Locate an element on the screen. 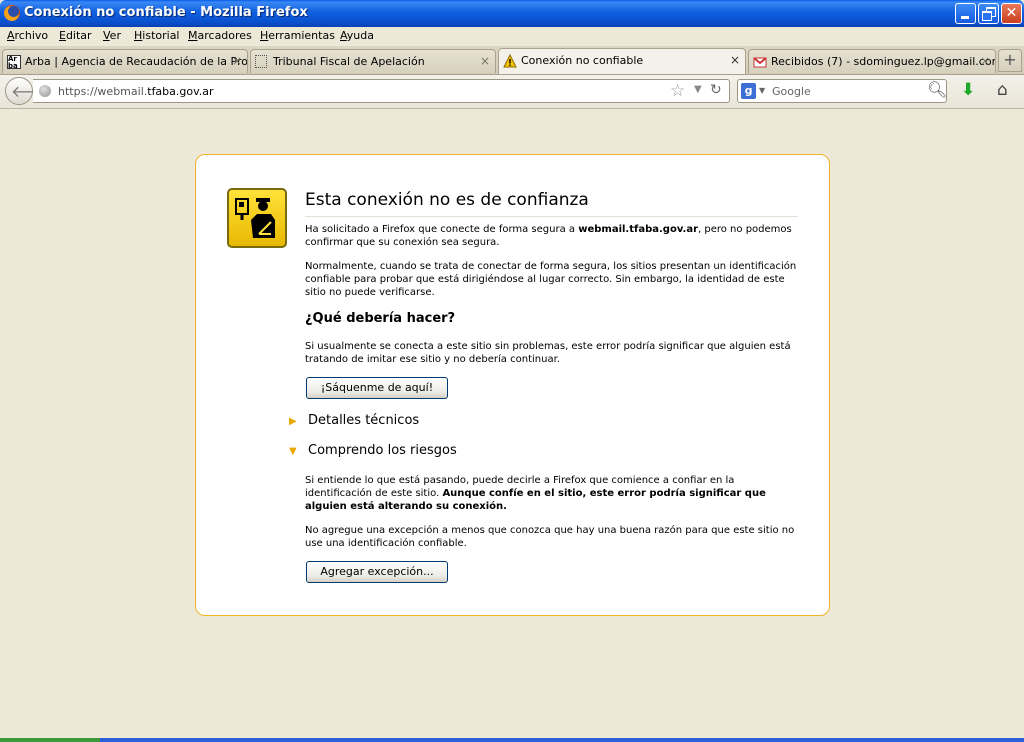 Image resolution: width=1024 pixels, height=742 pixels. menu-archivo: Archivo is located at coordinates (27, 35).